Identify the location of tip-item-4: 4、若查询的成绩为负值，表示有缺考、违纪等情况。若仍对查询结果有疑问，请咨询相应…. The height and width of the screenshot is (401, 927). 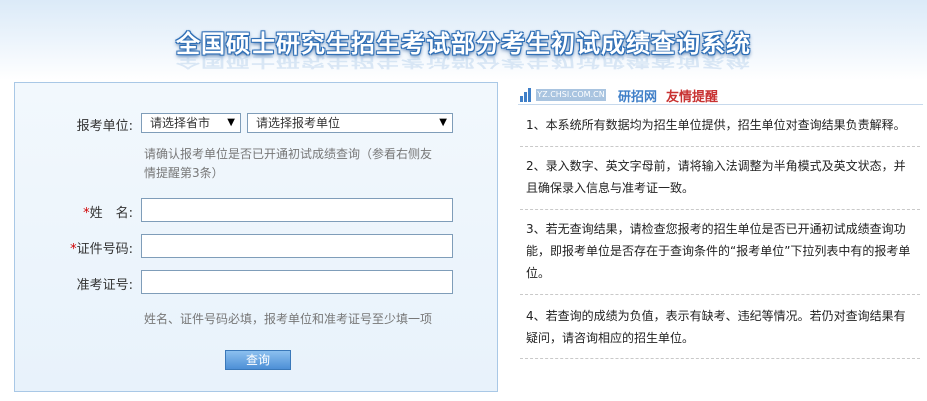
(716, 327).